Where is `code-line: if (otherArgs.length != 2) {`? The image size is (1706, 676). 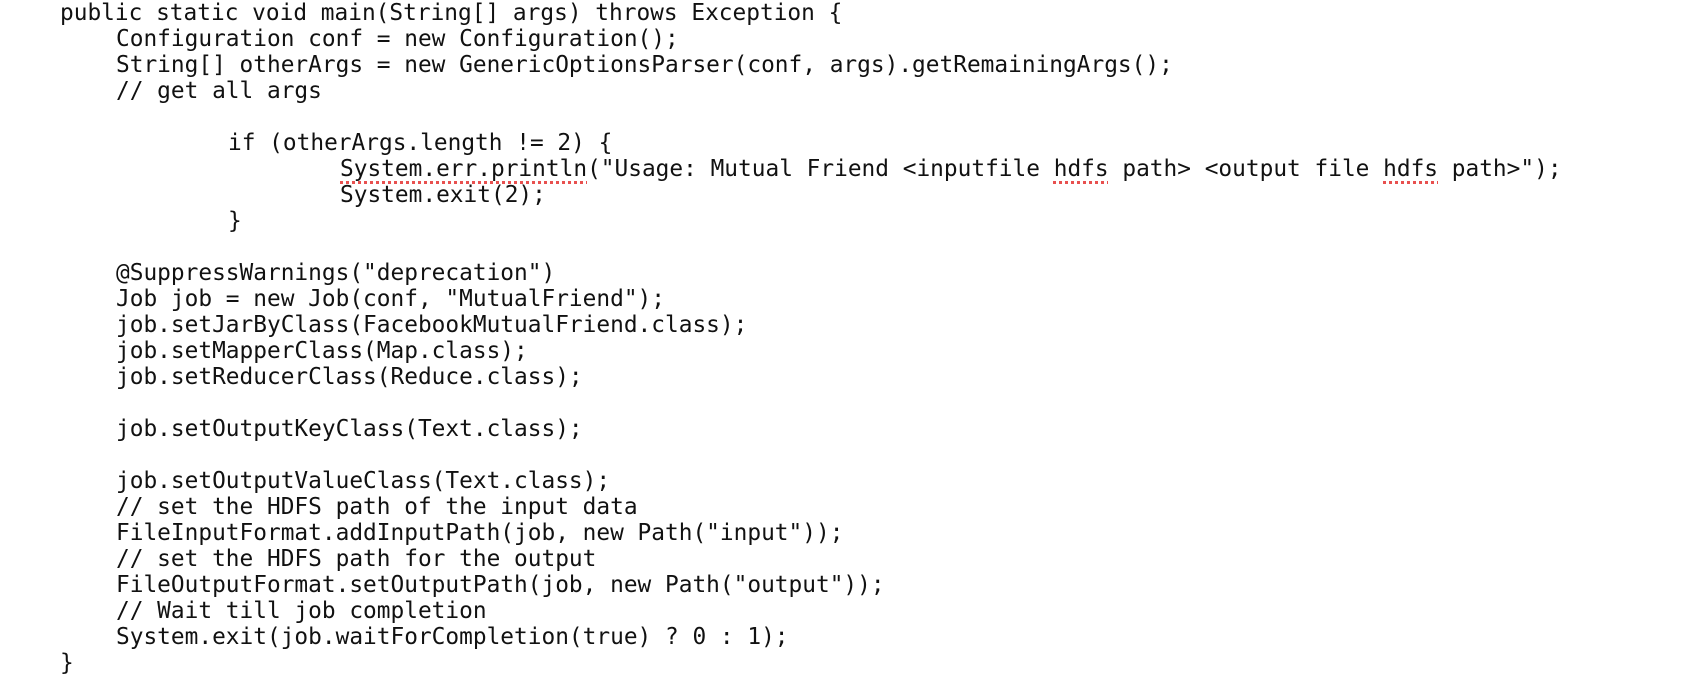
code-line: if (otherArgs.length != 2) { is located at coordinates (420, 143).